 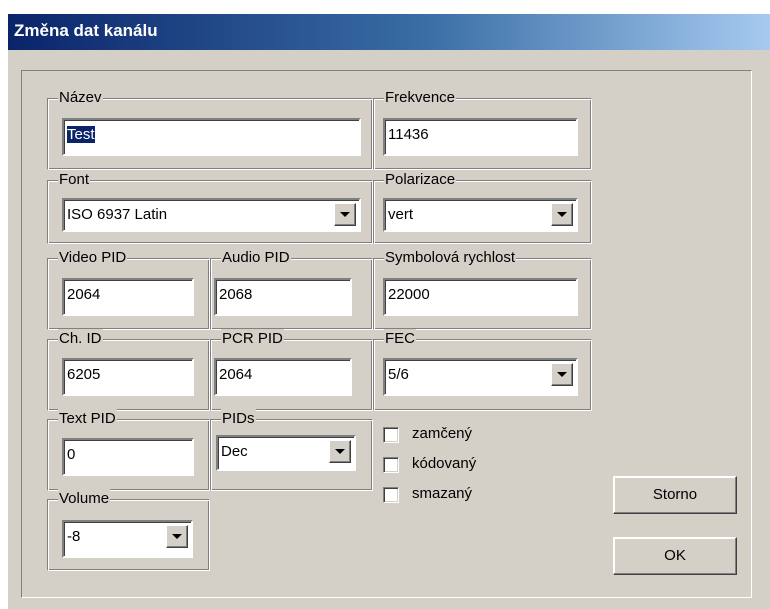 I want to click on symbolova-rychlost-input: 22000, so click(x=480, y=297).